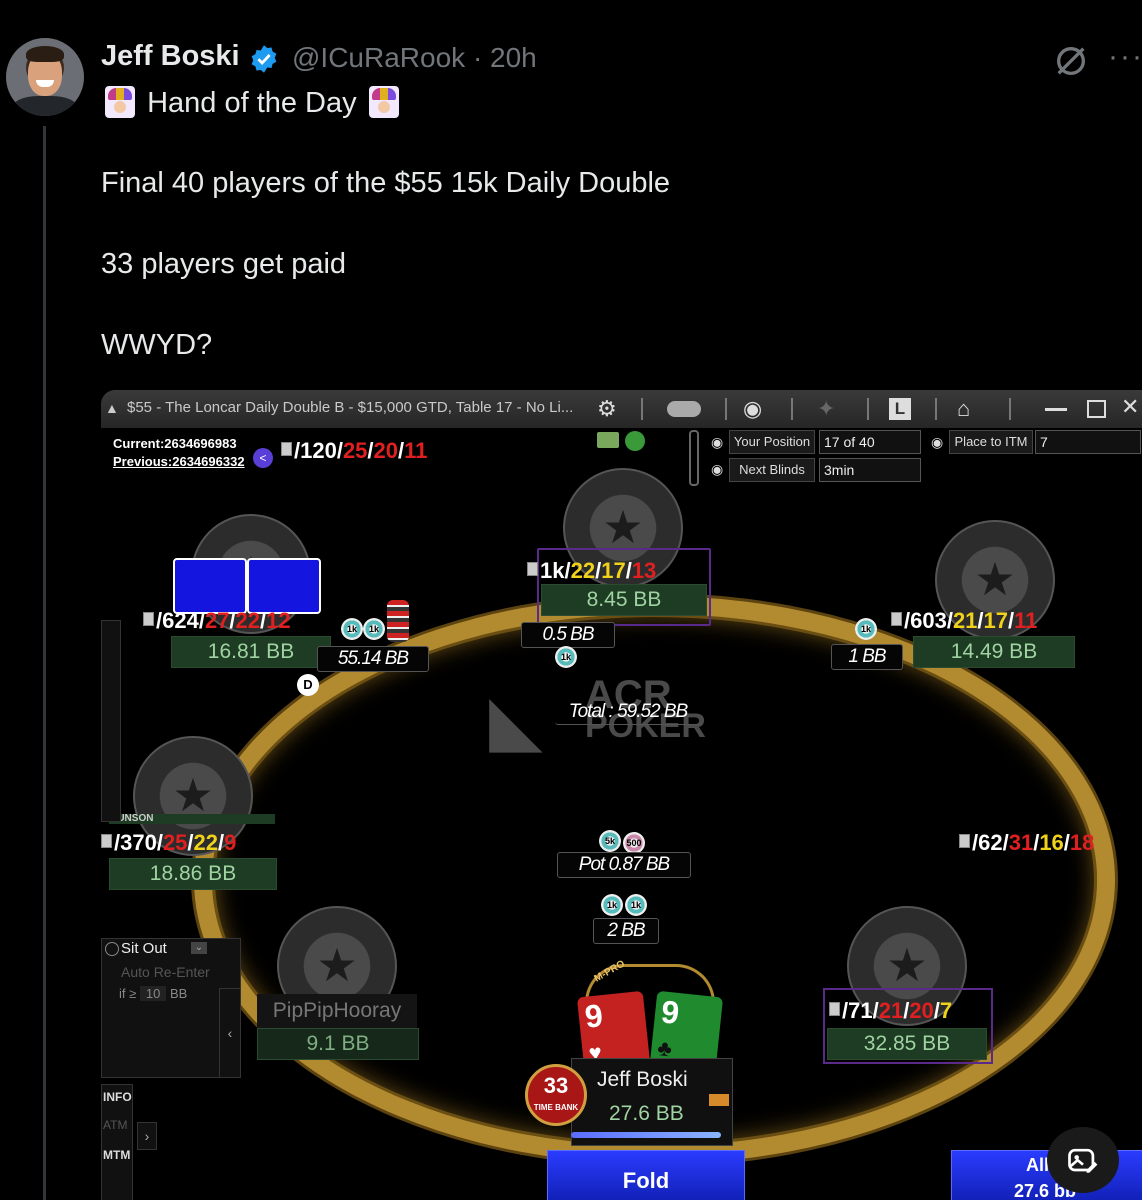  Describe the element at coordinates (179, 461) in the screenshot. I see `previous-hand-id: Previous:2634696332` at that location.